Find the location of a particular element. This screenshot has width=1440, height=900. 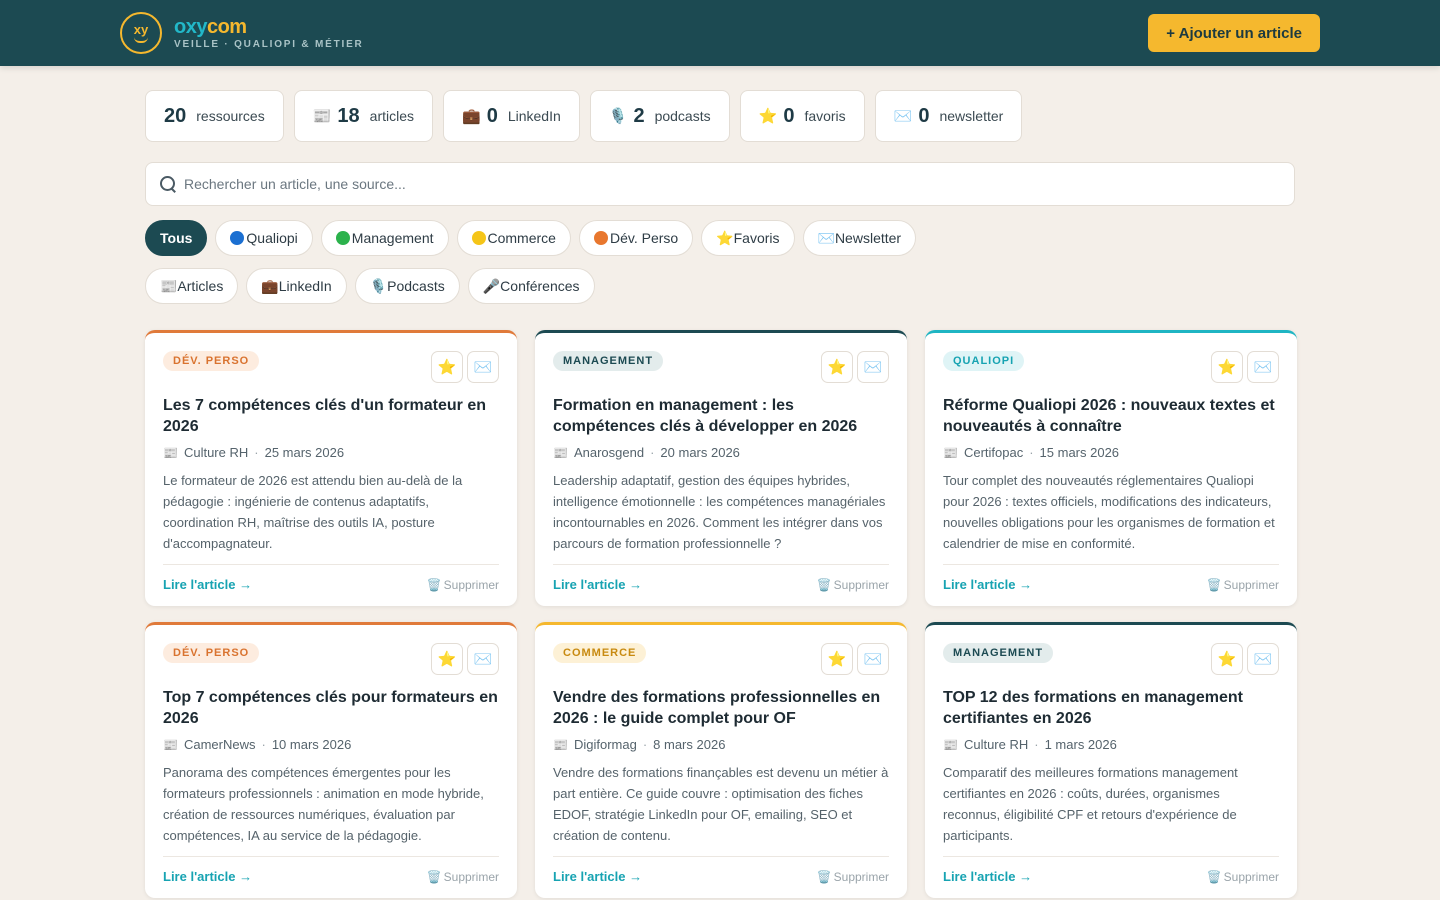

category-tag: QUALIOPI is located at coordinates (984, 361).